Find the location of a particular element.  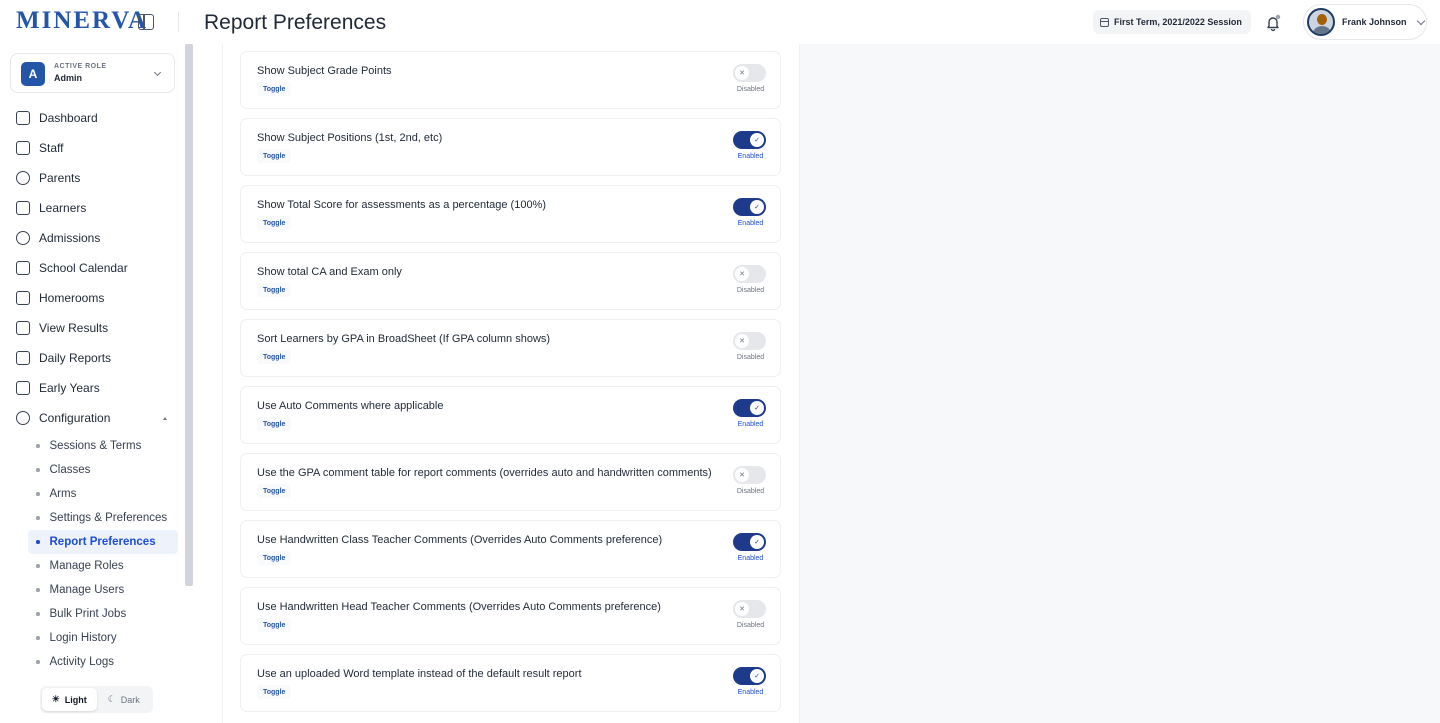

reports-icon is located at coordinates (23, 358).